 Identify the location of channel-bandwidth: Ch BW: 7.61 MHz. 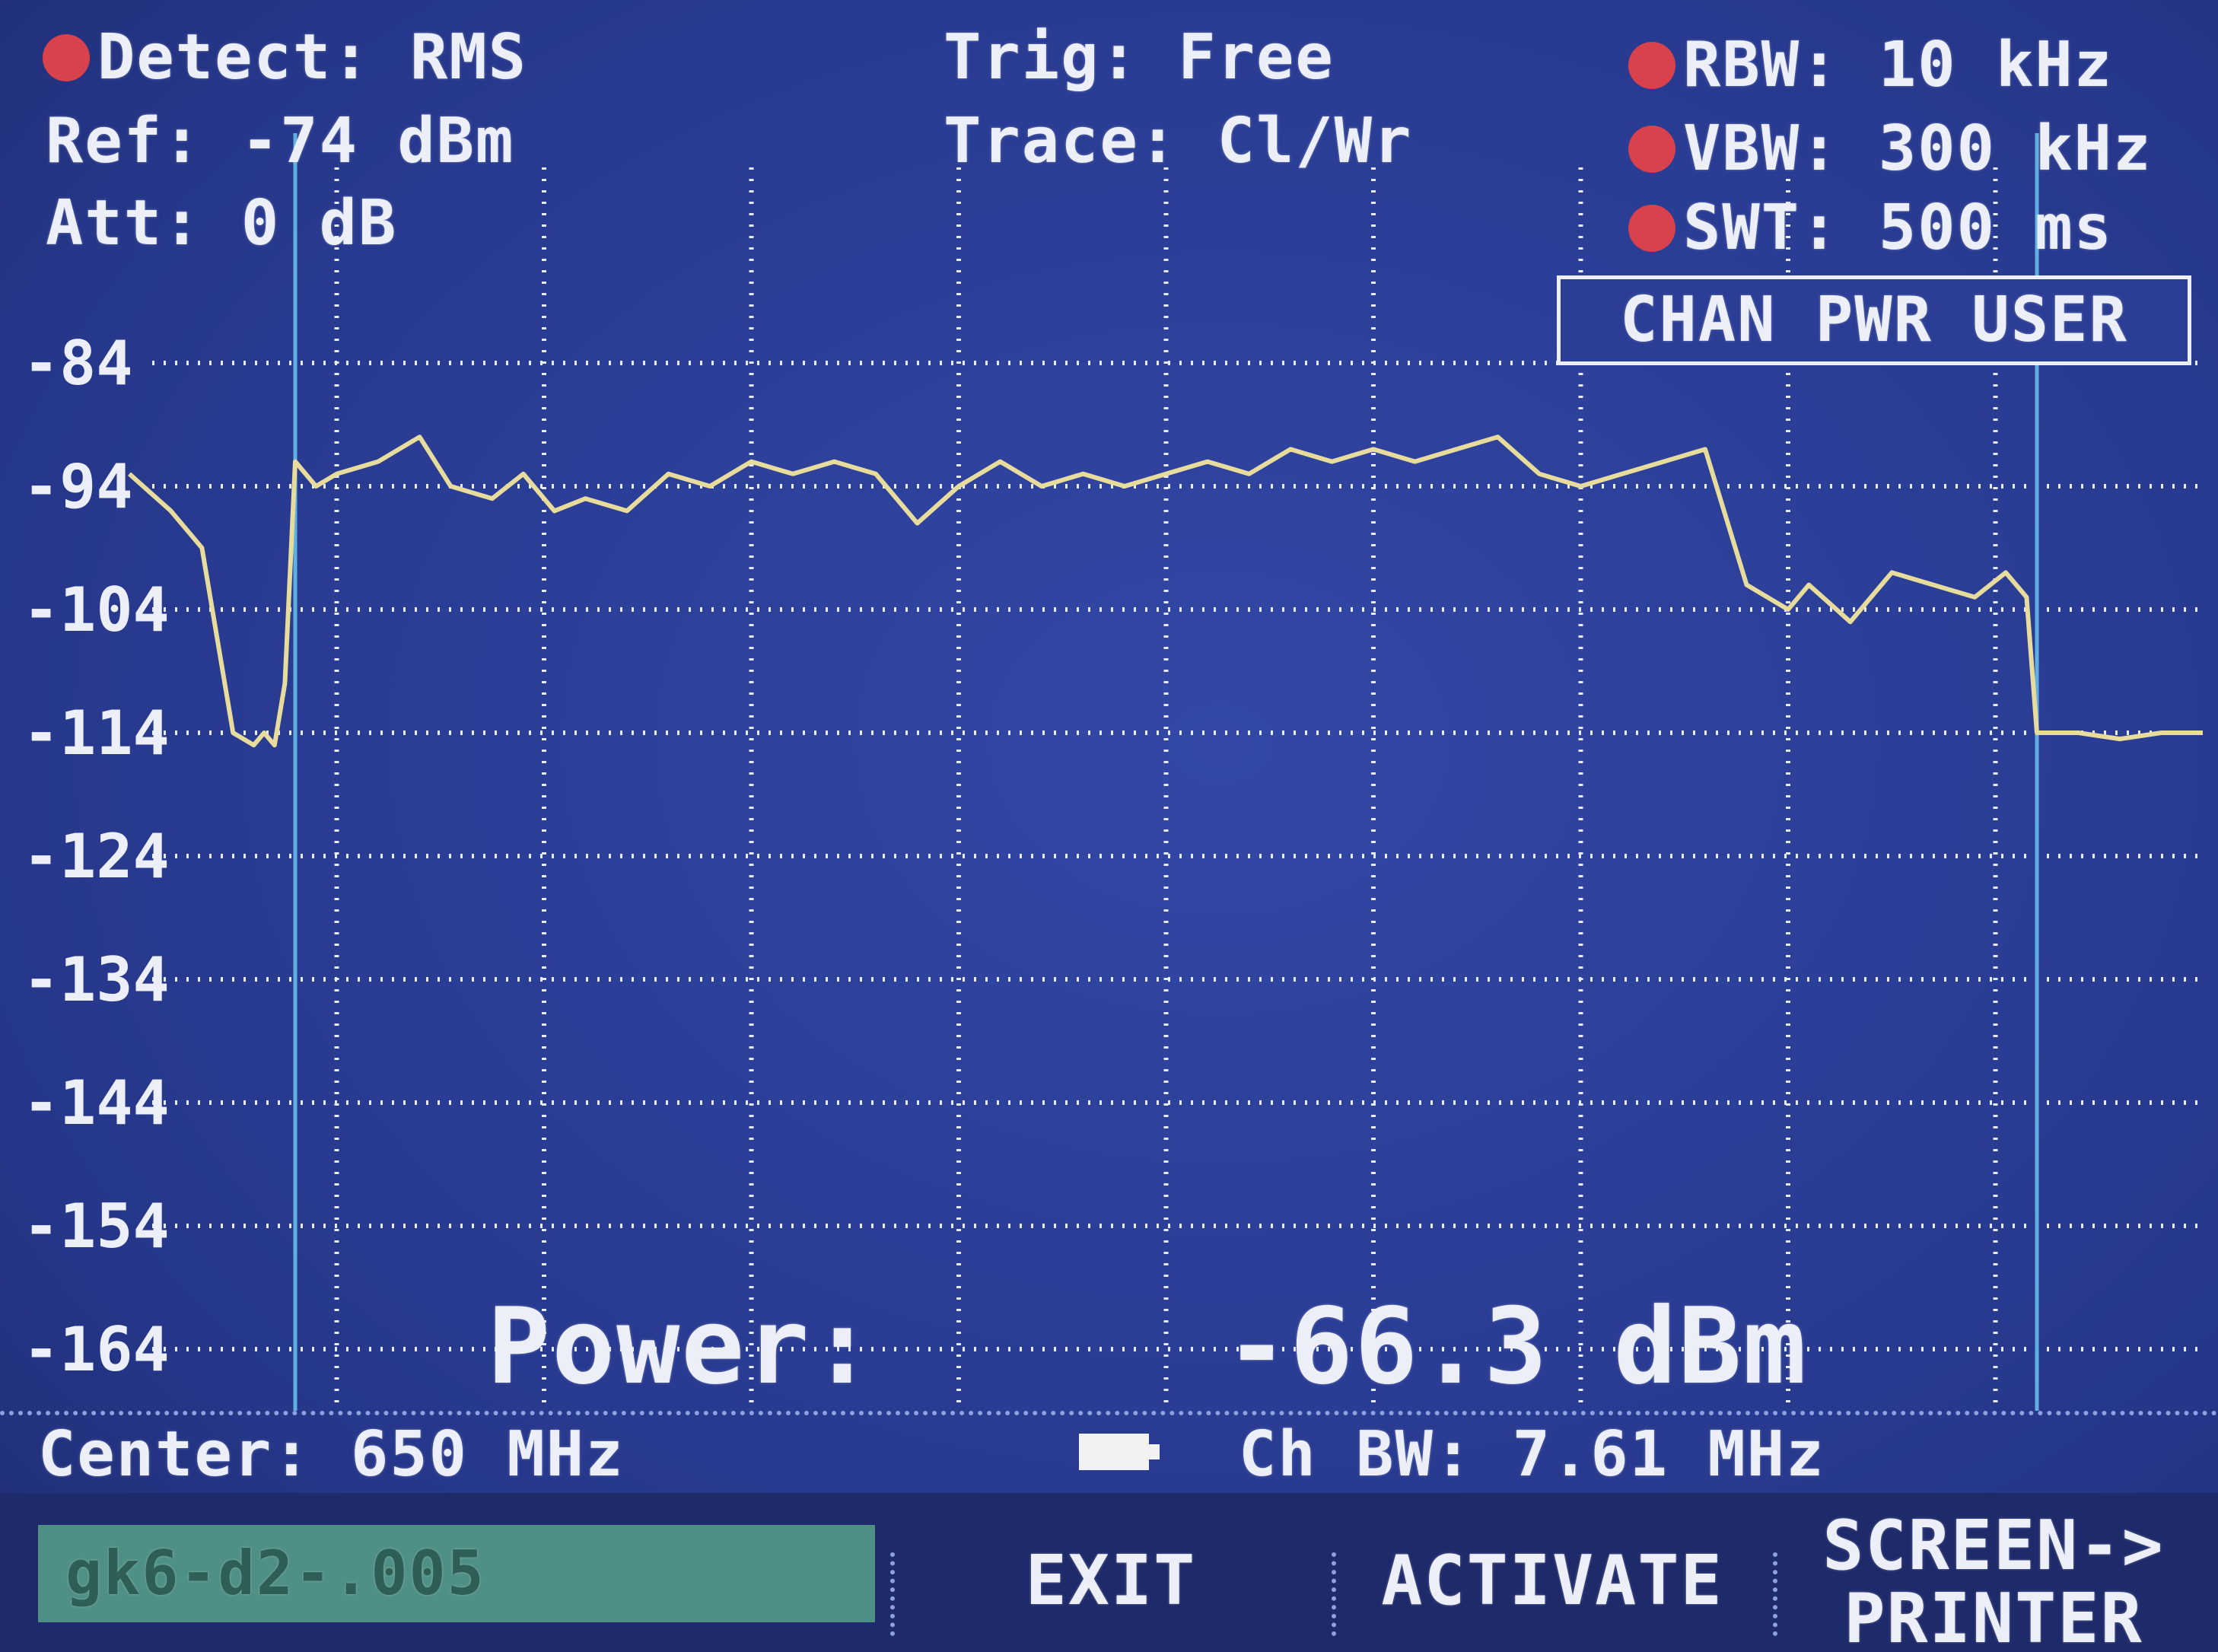
(1532, 1454).